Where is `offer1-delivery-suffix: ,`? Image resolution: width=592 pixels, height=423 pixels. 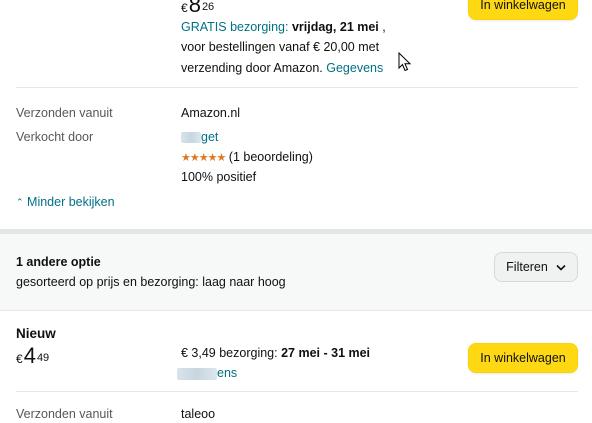 offer1-delivery-suffix: , is located at coordinates (382, 27).